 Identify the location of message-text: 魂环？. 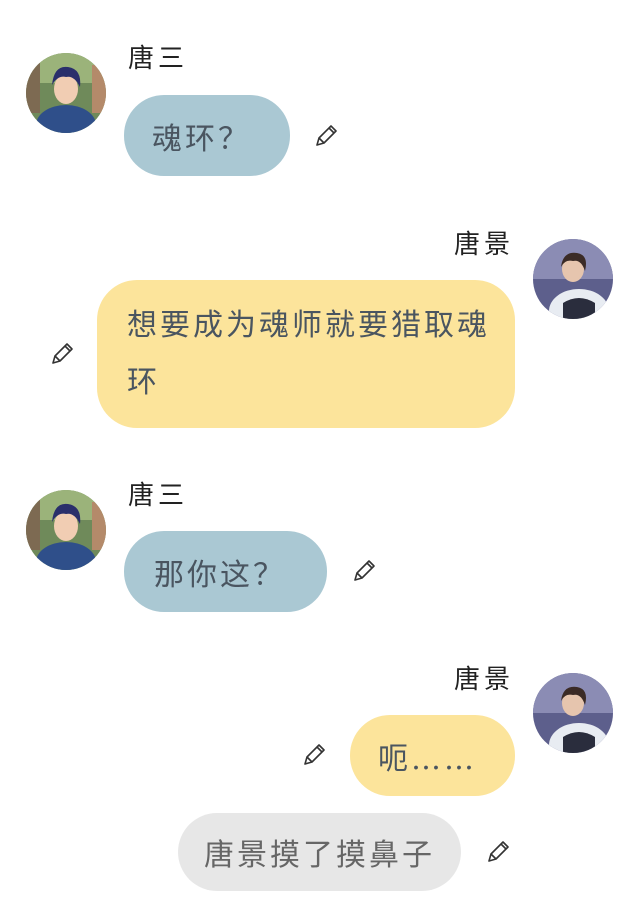
(201, 139).